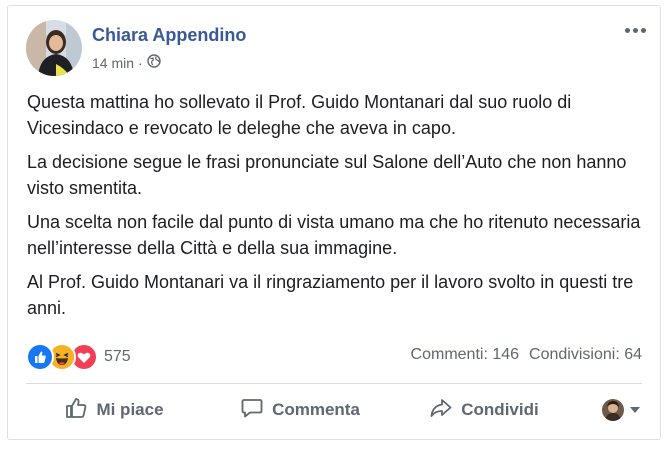 The width and height of the screenshot is (668, 449). I want to click on like-label: Mi piace, so click(130, 409).